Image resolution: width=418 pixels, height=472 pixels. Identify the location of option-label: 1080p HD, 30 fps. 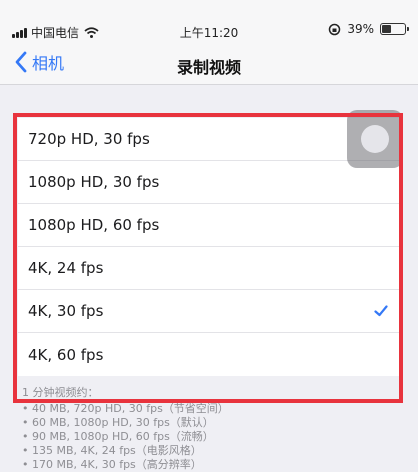
(94, 182).